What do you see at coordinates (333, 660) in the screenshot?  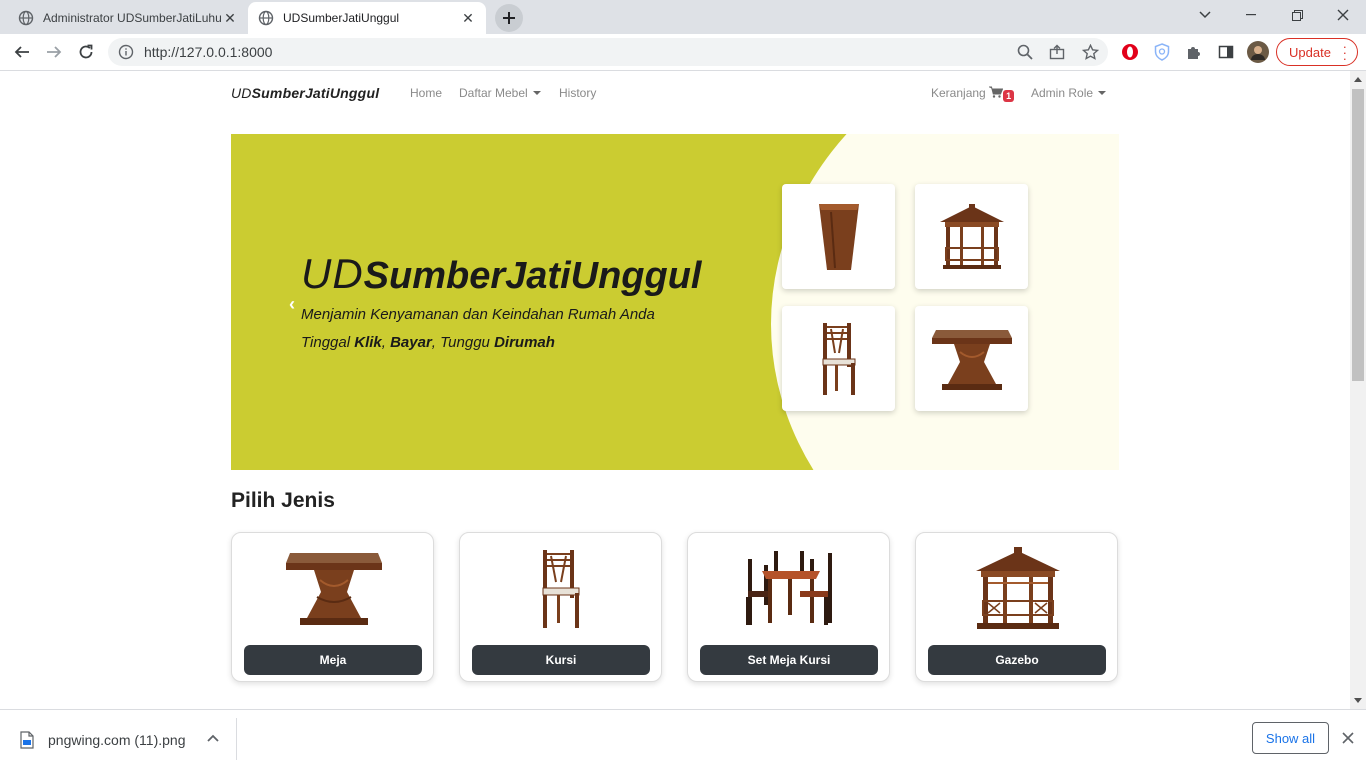 I see `category-button-meja: Meja` at bounding box center [333, 660].